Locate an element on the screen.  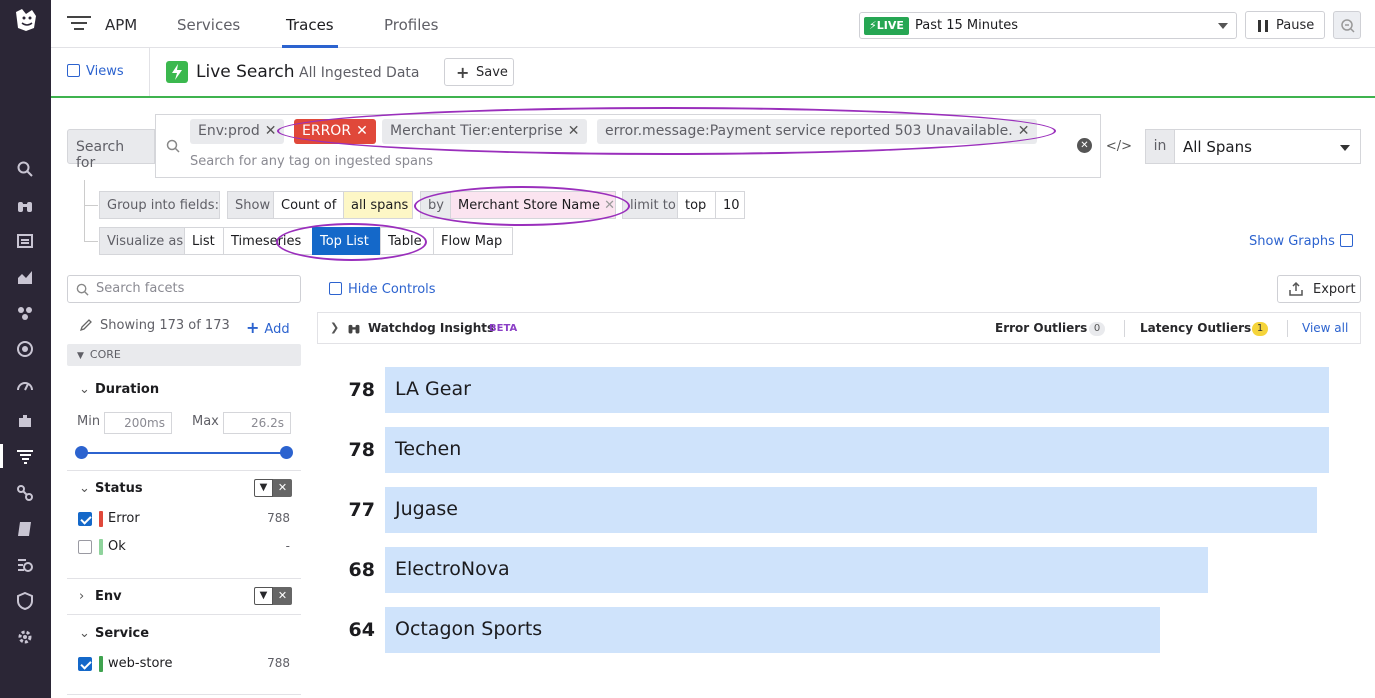
datadog-logo-icon is located at coordinates (26, 20).